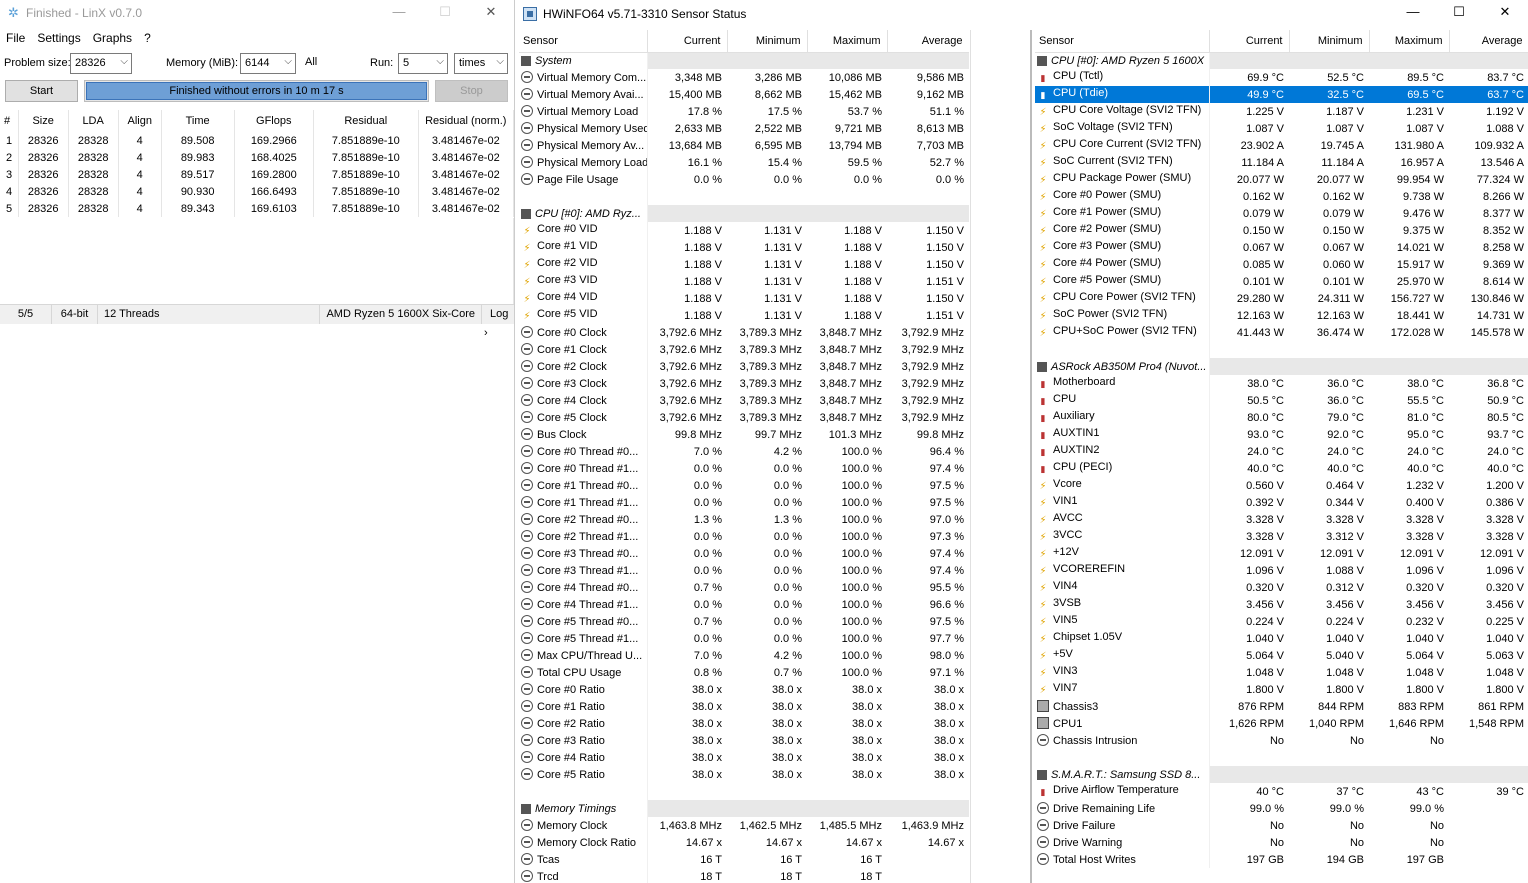 The width and height of the screenshot is (1528, 883). What do you see at coordinates (744, 706) in the screenshot?
I see `sensor-row: Core #1 Ratio 38.0 x 38.0 x 38.0 x 38.0 x` at bounding box center [744, 706].